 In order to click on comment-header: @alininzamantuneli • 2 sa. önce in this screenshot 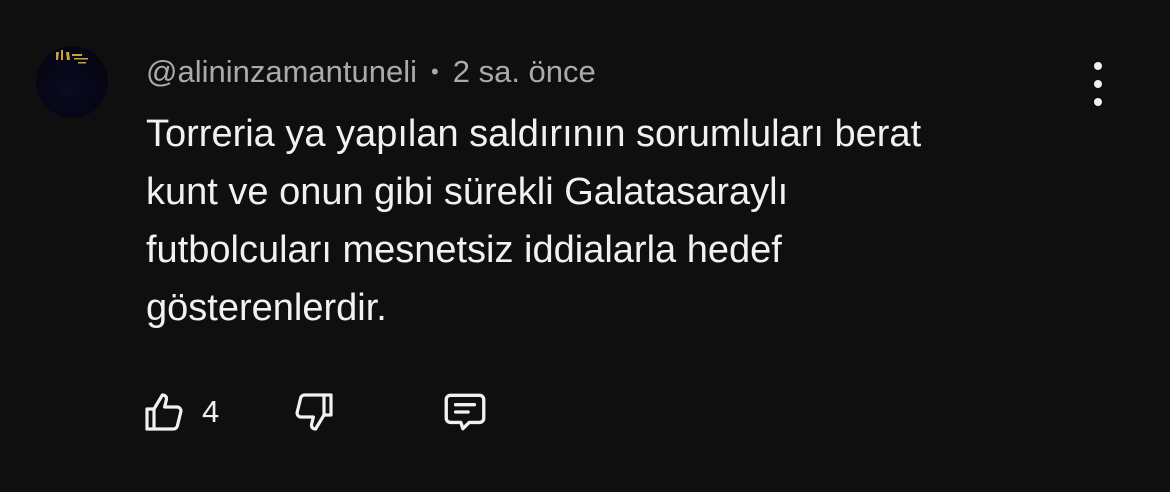, I will do `click(371, 72)`.